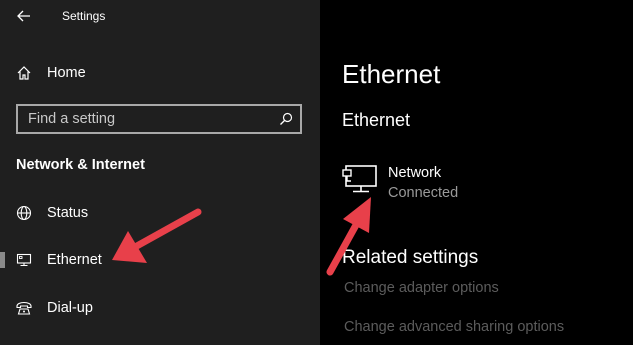  Describe the element at coordinates (360, 180) in the screenshot. I see `ethernet-network-icon` at that location.